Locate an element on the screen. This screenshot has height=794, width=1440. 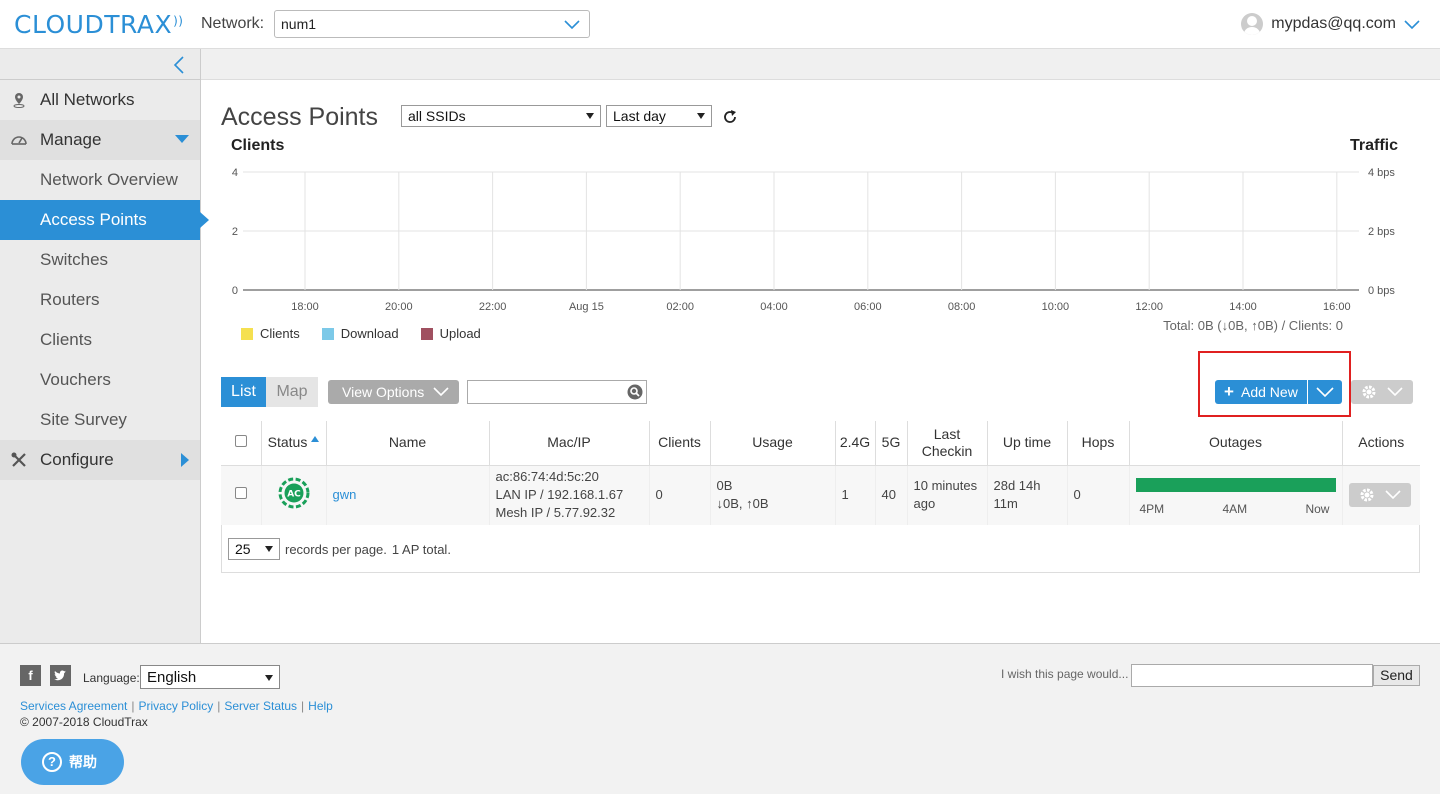
svg-text: AC is located at coordinates (294, 494).